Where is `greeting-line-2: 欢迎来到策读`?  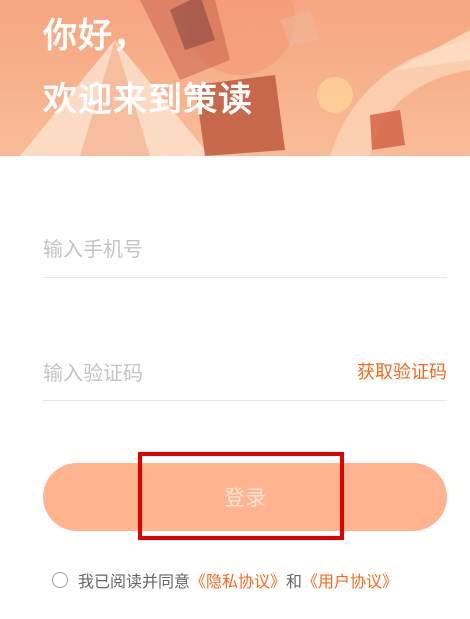 greeting-line-2: 欢迎来到策读 is located at coordinates (148, 100).